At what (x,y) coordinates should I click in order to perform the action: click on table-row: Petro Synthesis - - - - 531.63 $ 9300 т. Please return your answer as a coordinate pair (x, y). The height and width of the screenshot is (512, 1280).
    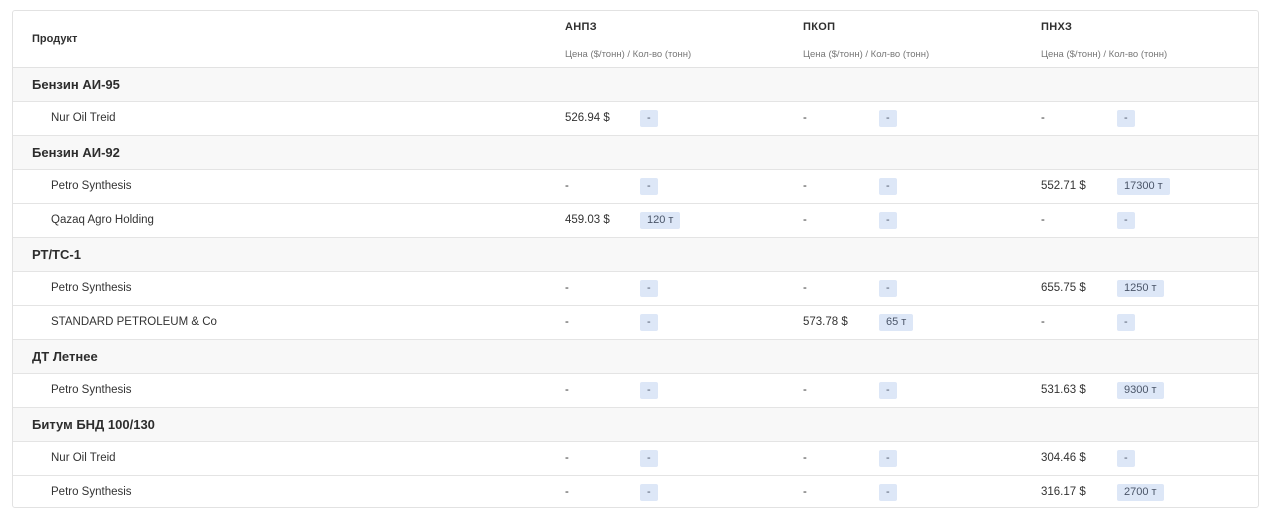
    Looking at the image, I should click on (635, 391).